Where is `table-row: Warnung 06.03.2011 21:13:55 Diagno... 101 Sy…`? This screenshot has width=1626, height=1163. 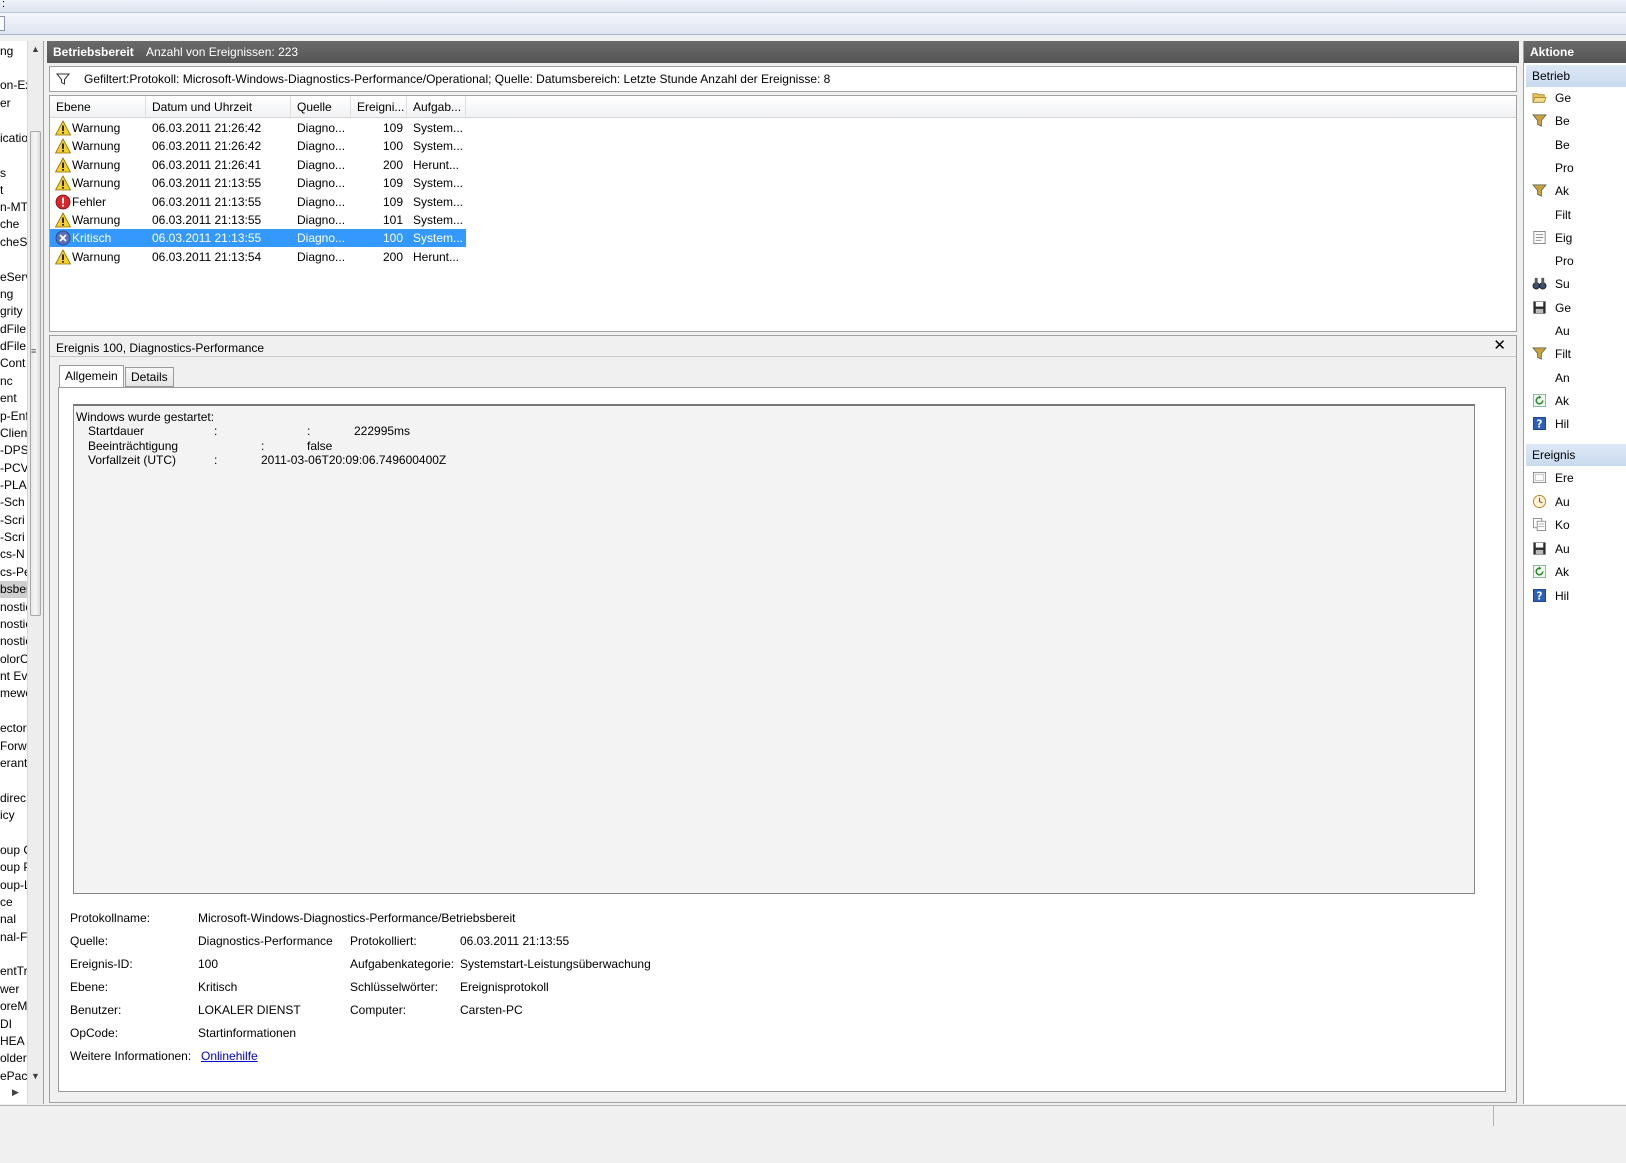
table-row: Warnung 06.03.2011 21:13:55 Diagno... 101 Sy… is located at coordinates (258, 220).